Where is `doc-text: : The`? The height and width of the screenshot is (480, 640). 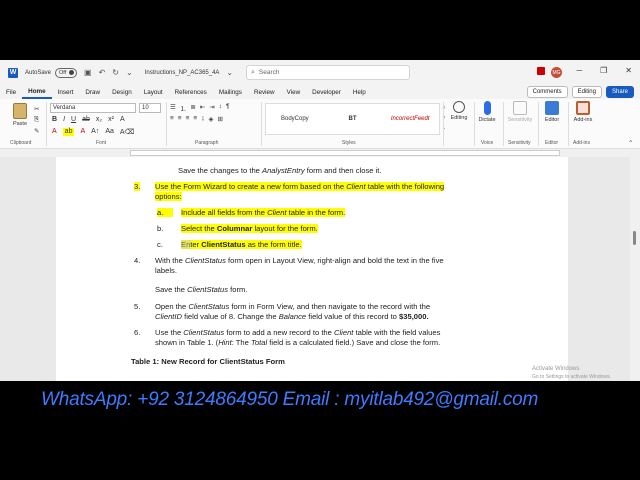 doc-text: : The is located at coordinates (241, 342).